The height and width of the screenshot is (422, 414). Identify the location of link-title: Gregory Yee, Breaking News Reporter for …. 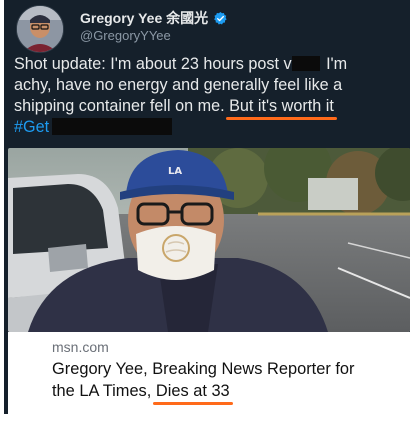
(227, 380).